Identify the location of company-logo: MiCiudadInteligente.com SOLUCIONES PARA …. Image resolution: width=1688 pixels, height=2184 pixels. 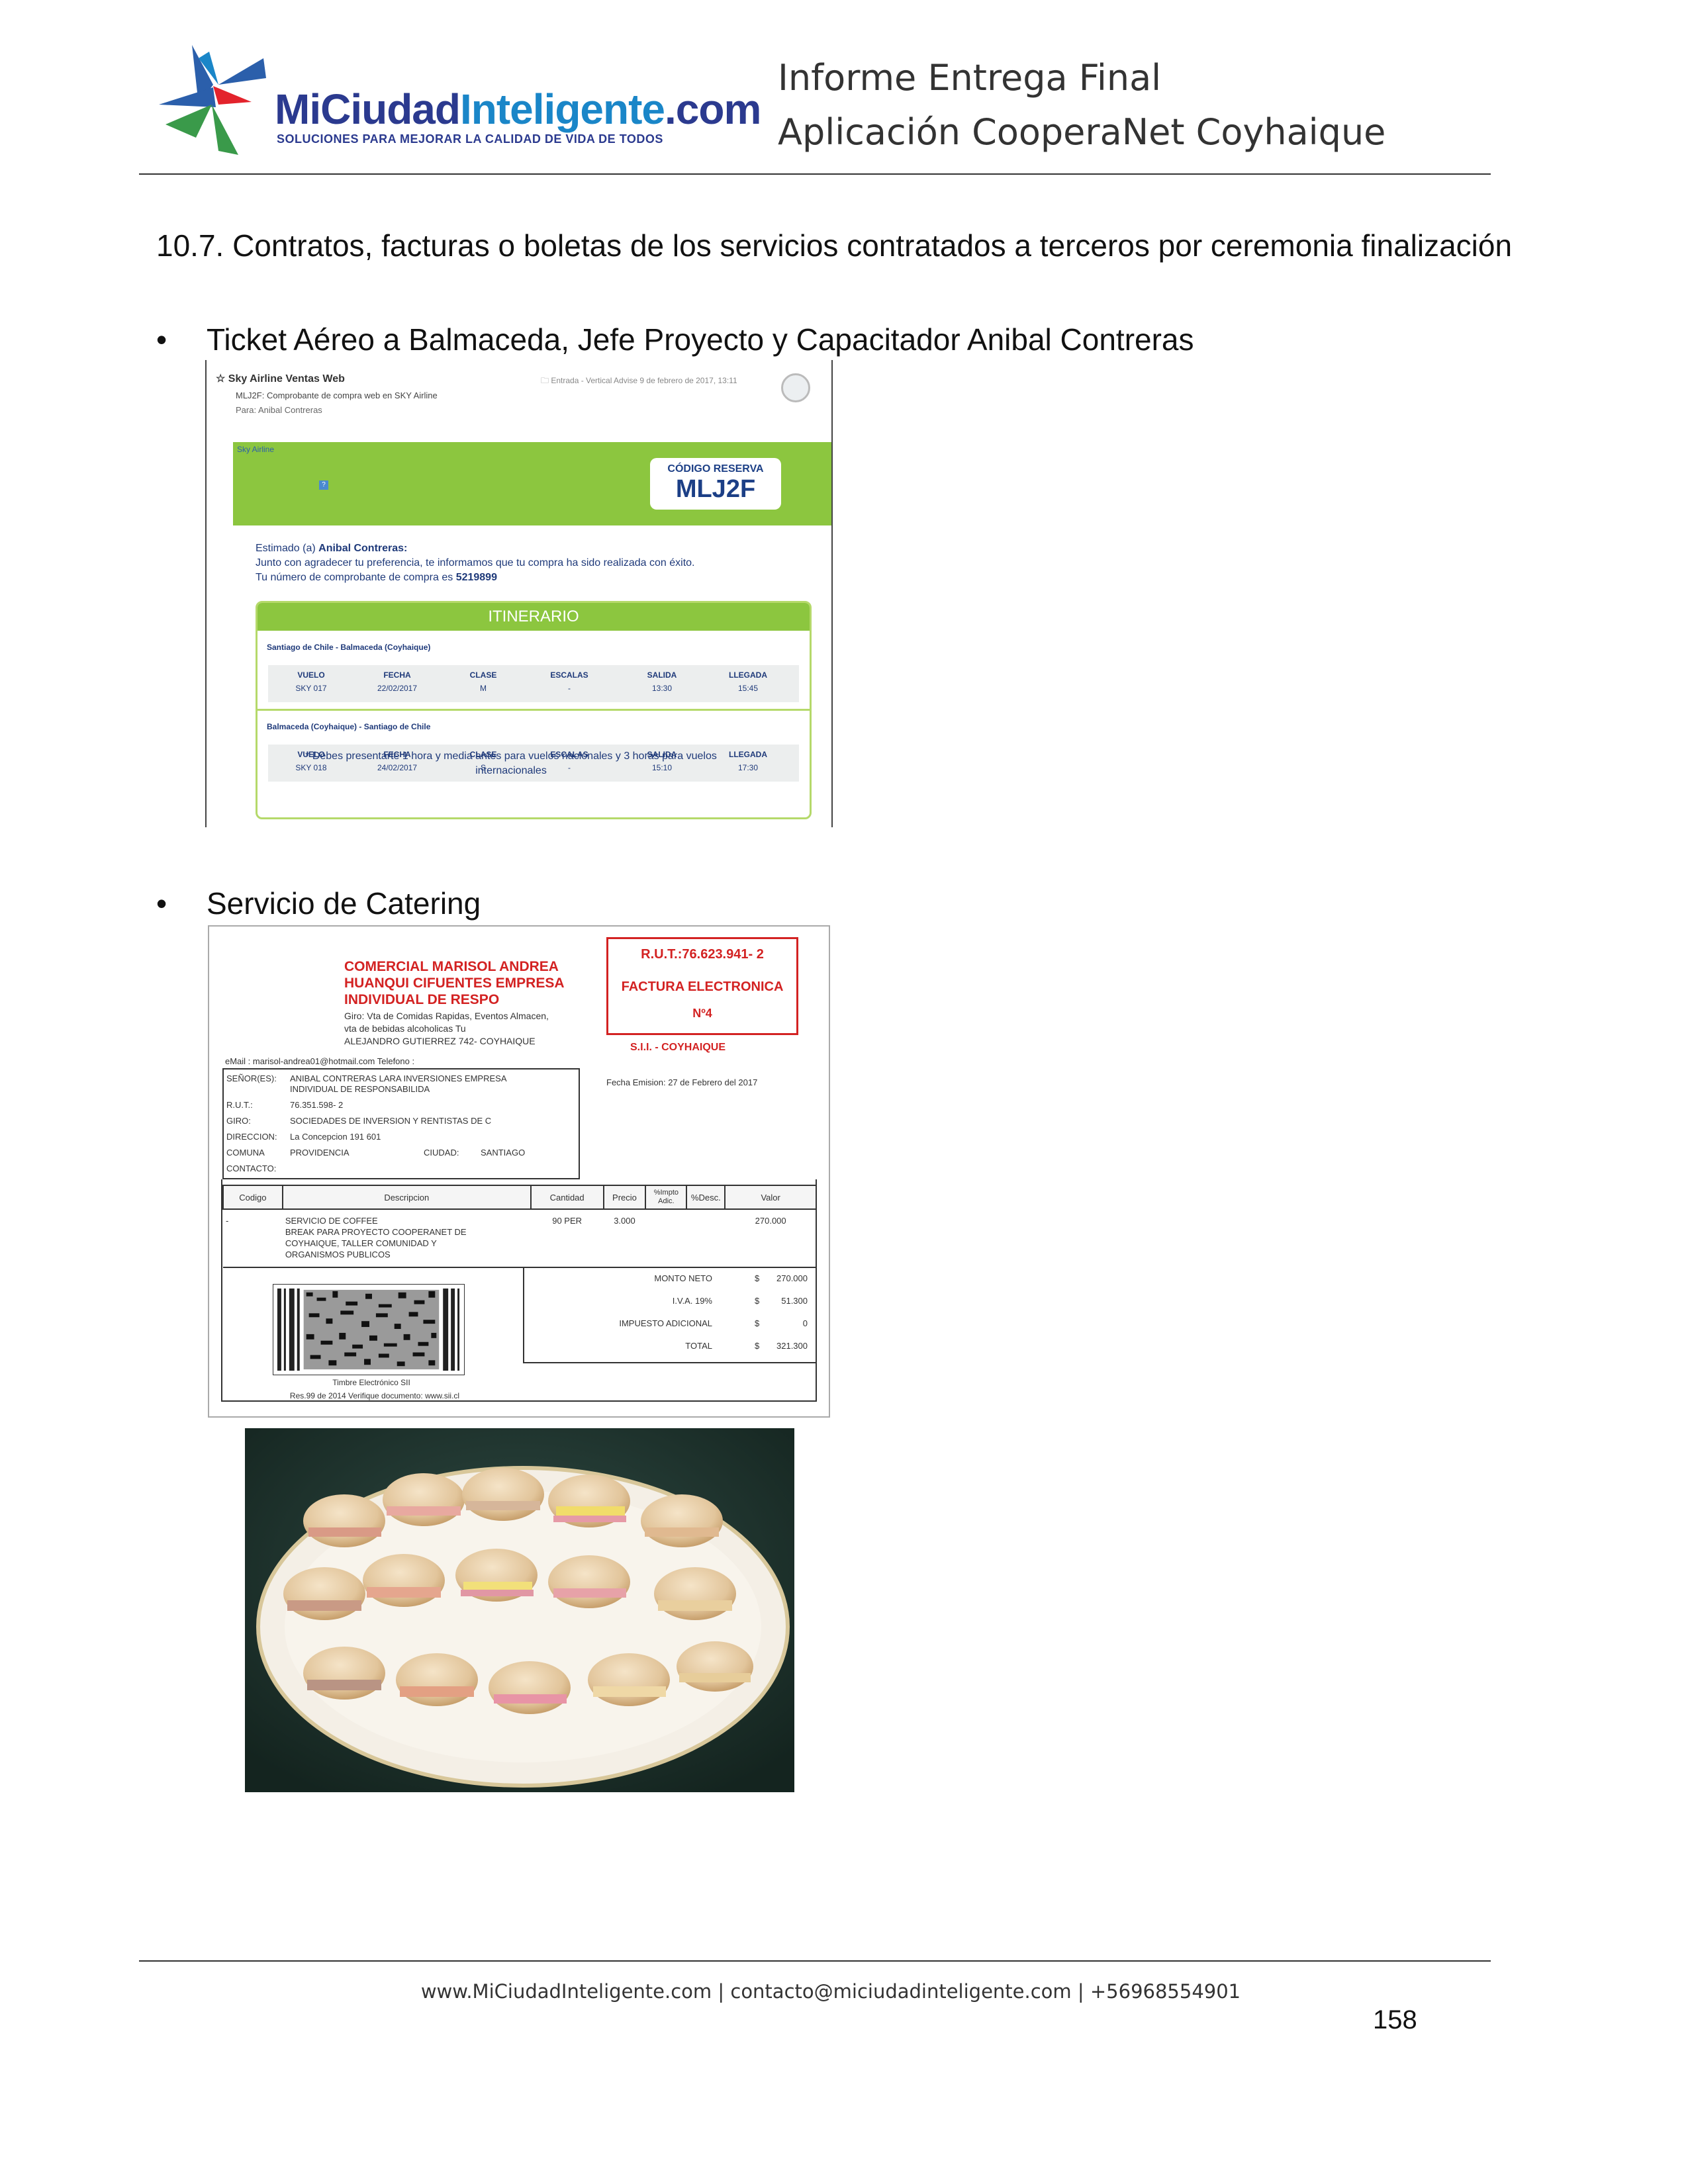
(456, 98).